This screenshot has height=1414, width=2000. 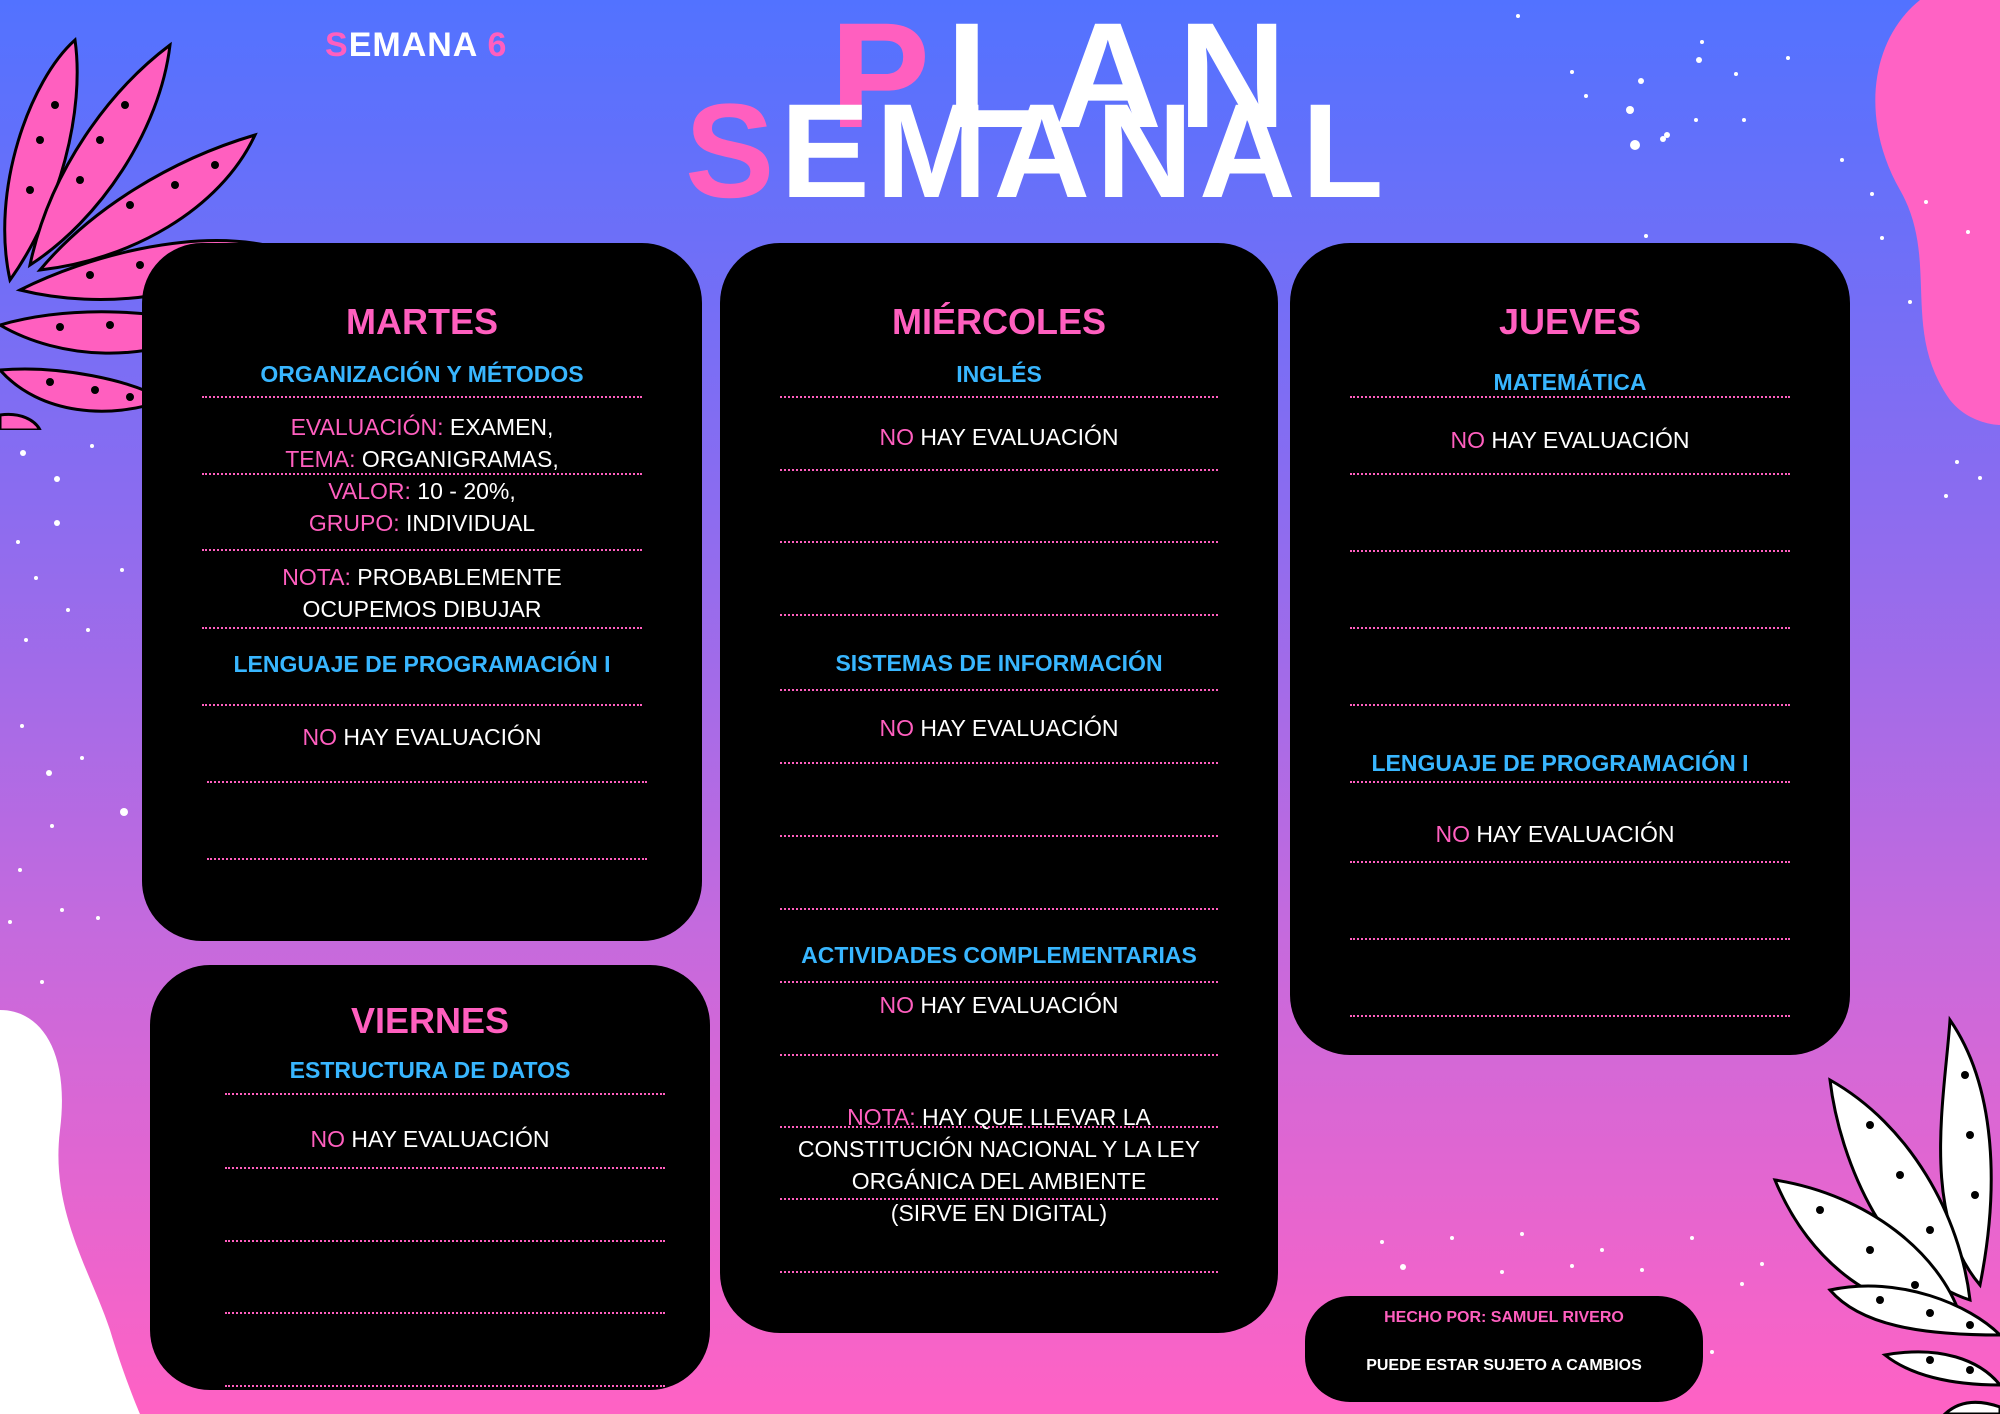 What do you see at coordinates (422, 321) in the screenshot?
I see `day-title: MARTES` at bounding box center [422, 321].